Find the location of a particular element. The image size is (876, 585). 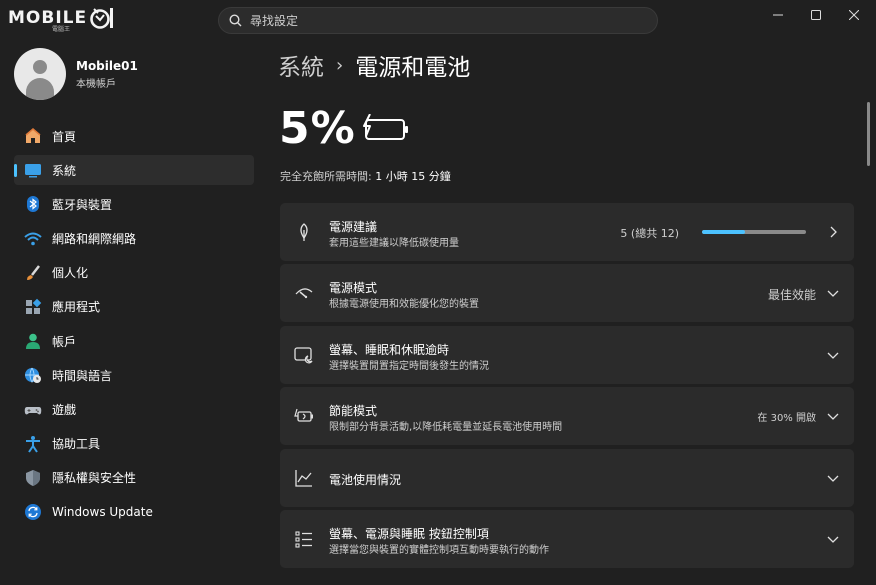

sidebar-item-label: 網路和網際網路 is located at coordinates (94, 239).